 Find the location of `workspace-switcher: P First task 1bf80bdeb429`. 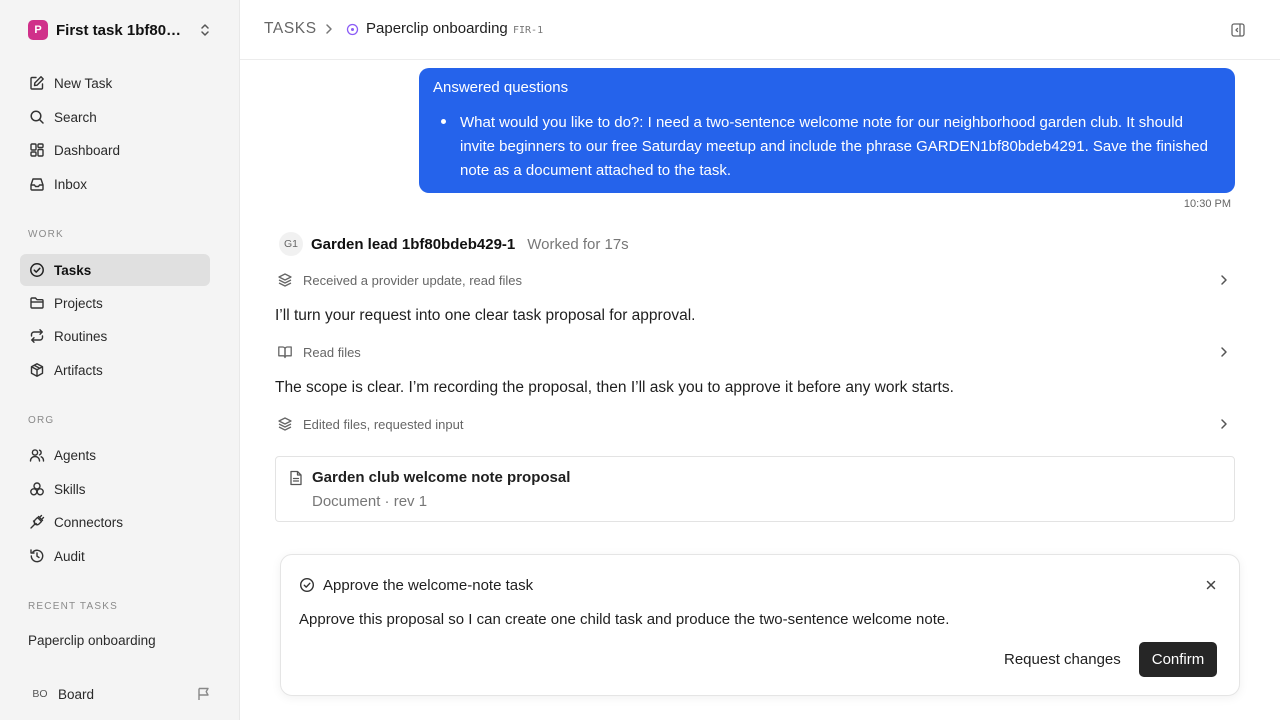

workspace-switcher: P First task 1bf80bdeb429 is located at coordinates (121, 30).